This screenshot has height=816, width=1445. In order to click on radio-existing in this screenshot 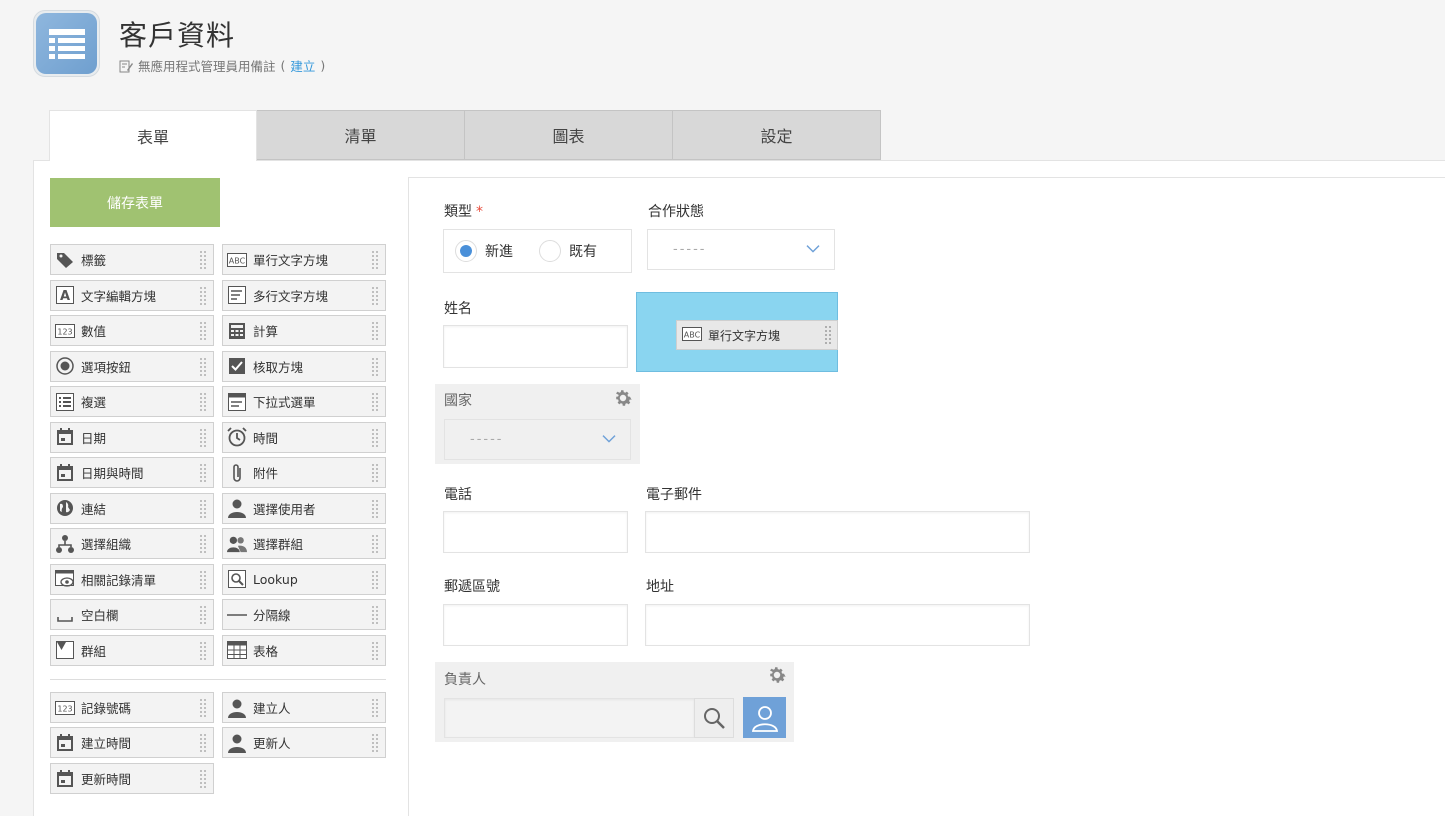, I will do `click(550, 251)`.